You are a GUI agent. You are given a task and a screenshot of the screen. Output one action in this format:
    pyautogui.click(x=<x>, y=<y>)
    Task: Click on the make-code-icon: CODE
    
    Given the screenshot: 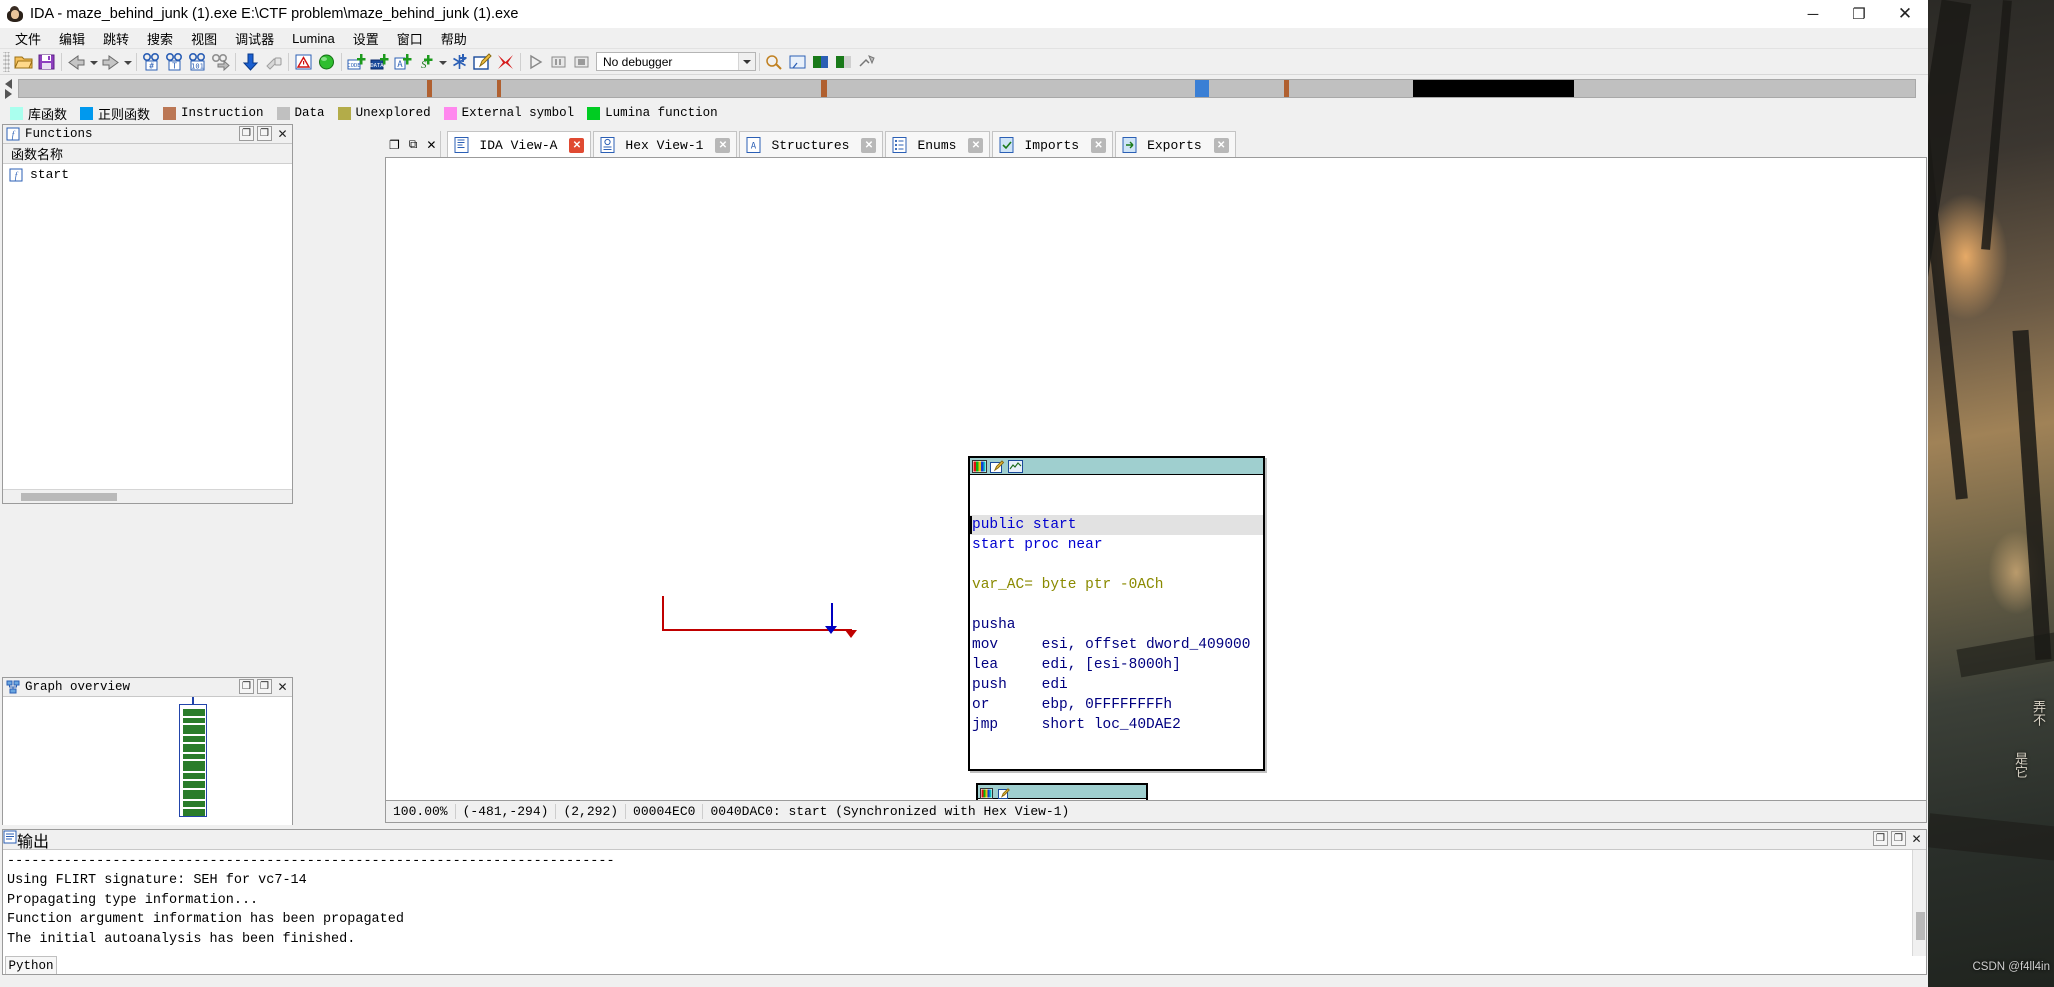 What is the action you would take?
    pyautogui.click(x=356, y=62)
    